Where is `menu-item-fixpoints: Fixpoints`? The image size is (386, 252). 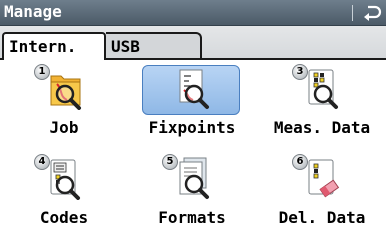
menu-item-fixpoints: Fixpoints is located at coordinates (192, 105).